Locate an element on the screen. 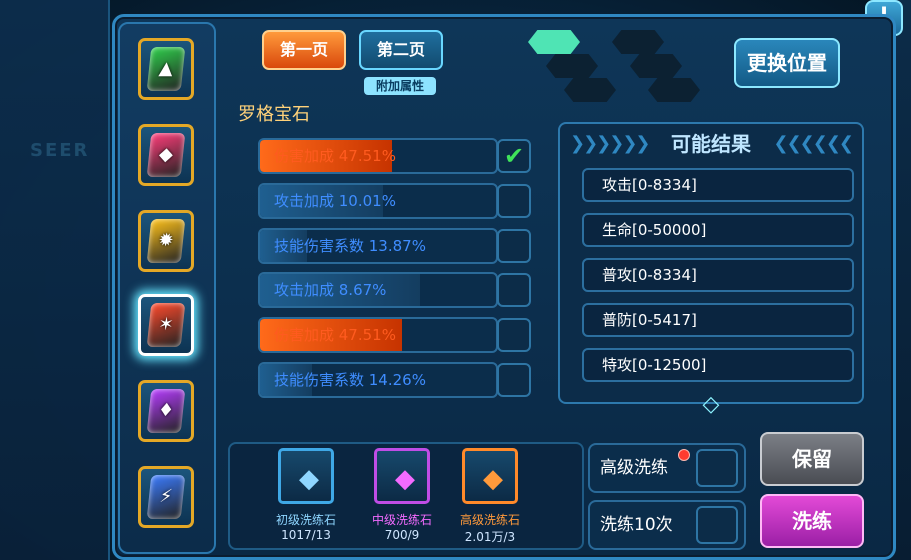 The image size is (911, 560). attribute-row: 攻击加成 8.67% is located at coordinates (378, 290).